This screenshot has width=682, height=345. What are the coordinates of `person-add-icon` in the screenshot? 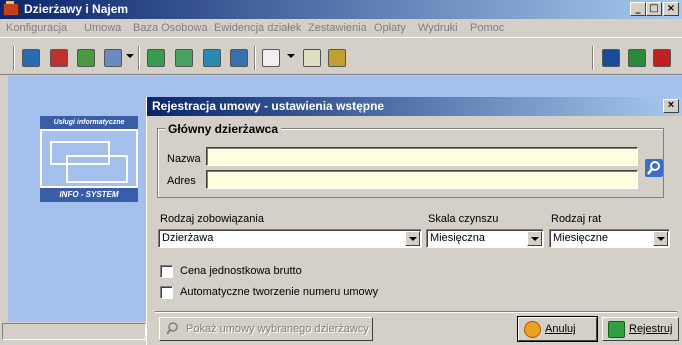 It's located at (156, 58).